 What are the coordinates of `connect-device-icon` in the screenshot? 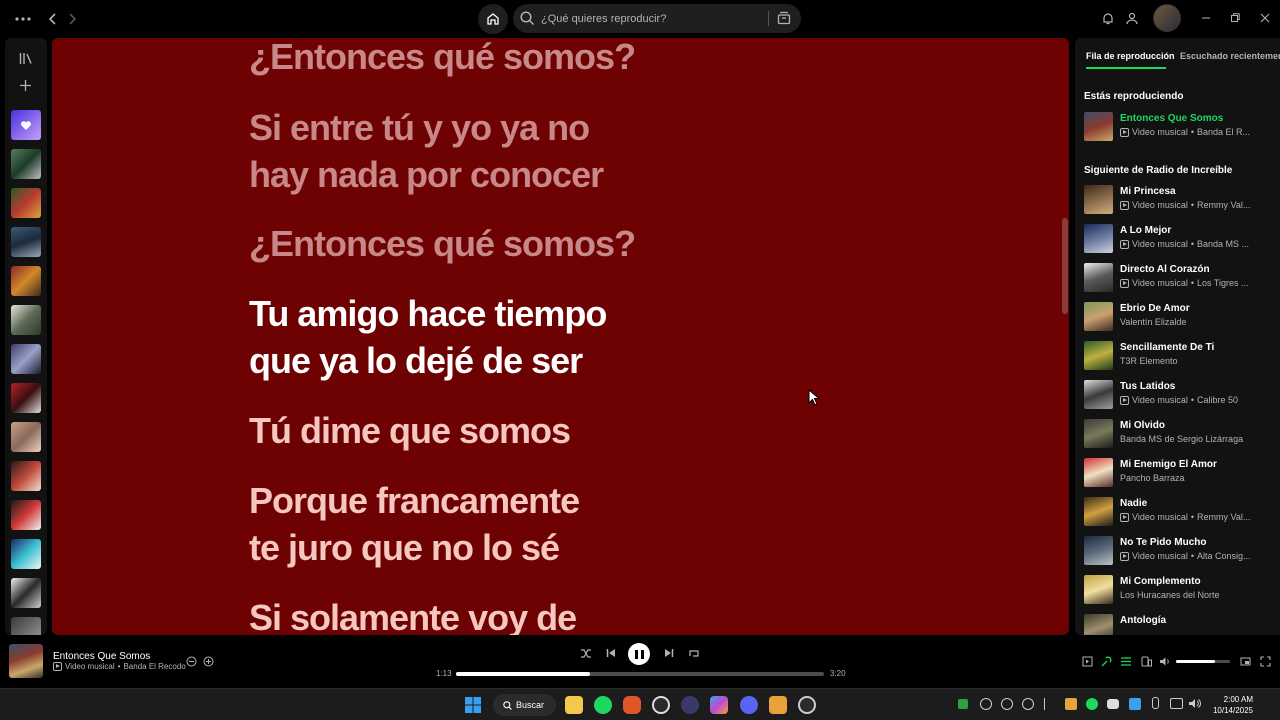 It's located at (1146, 661).